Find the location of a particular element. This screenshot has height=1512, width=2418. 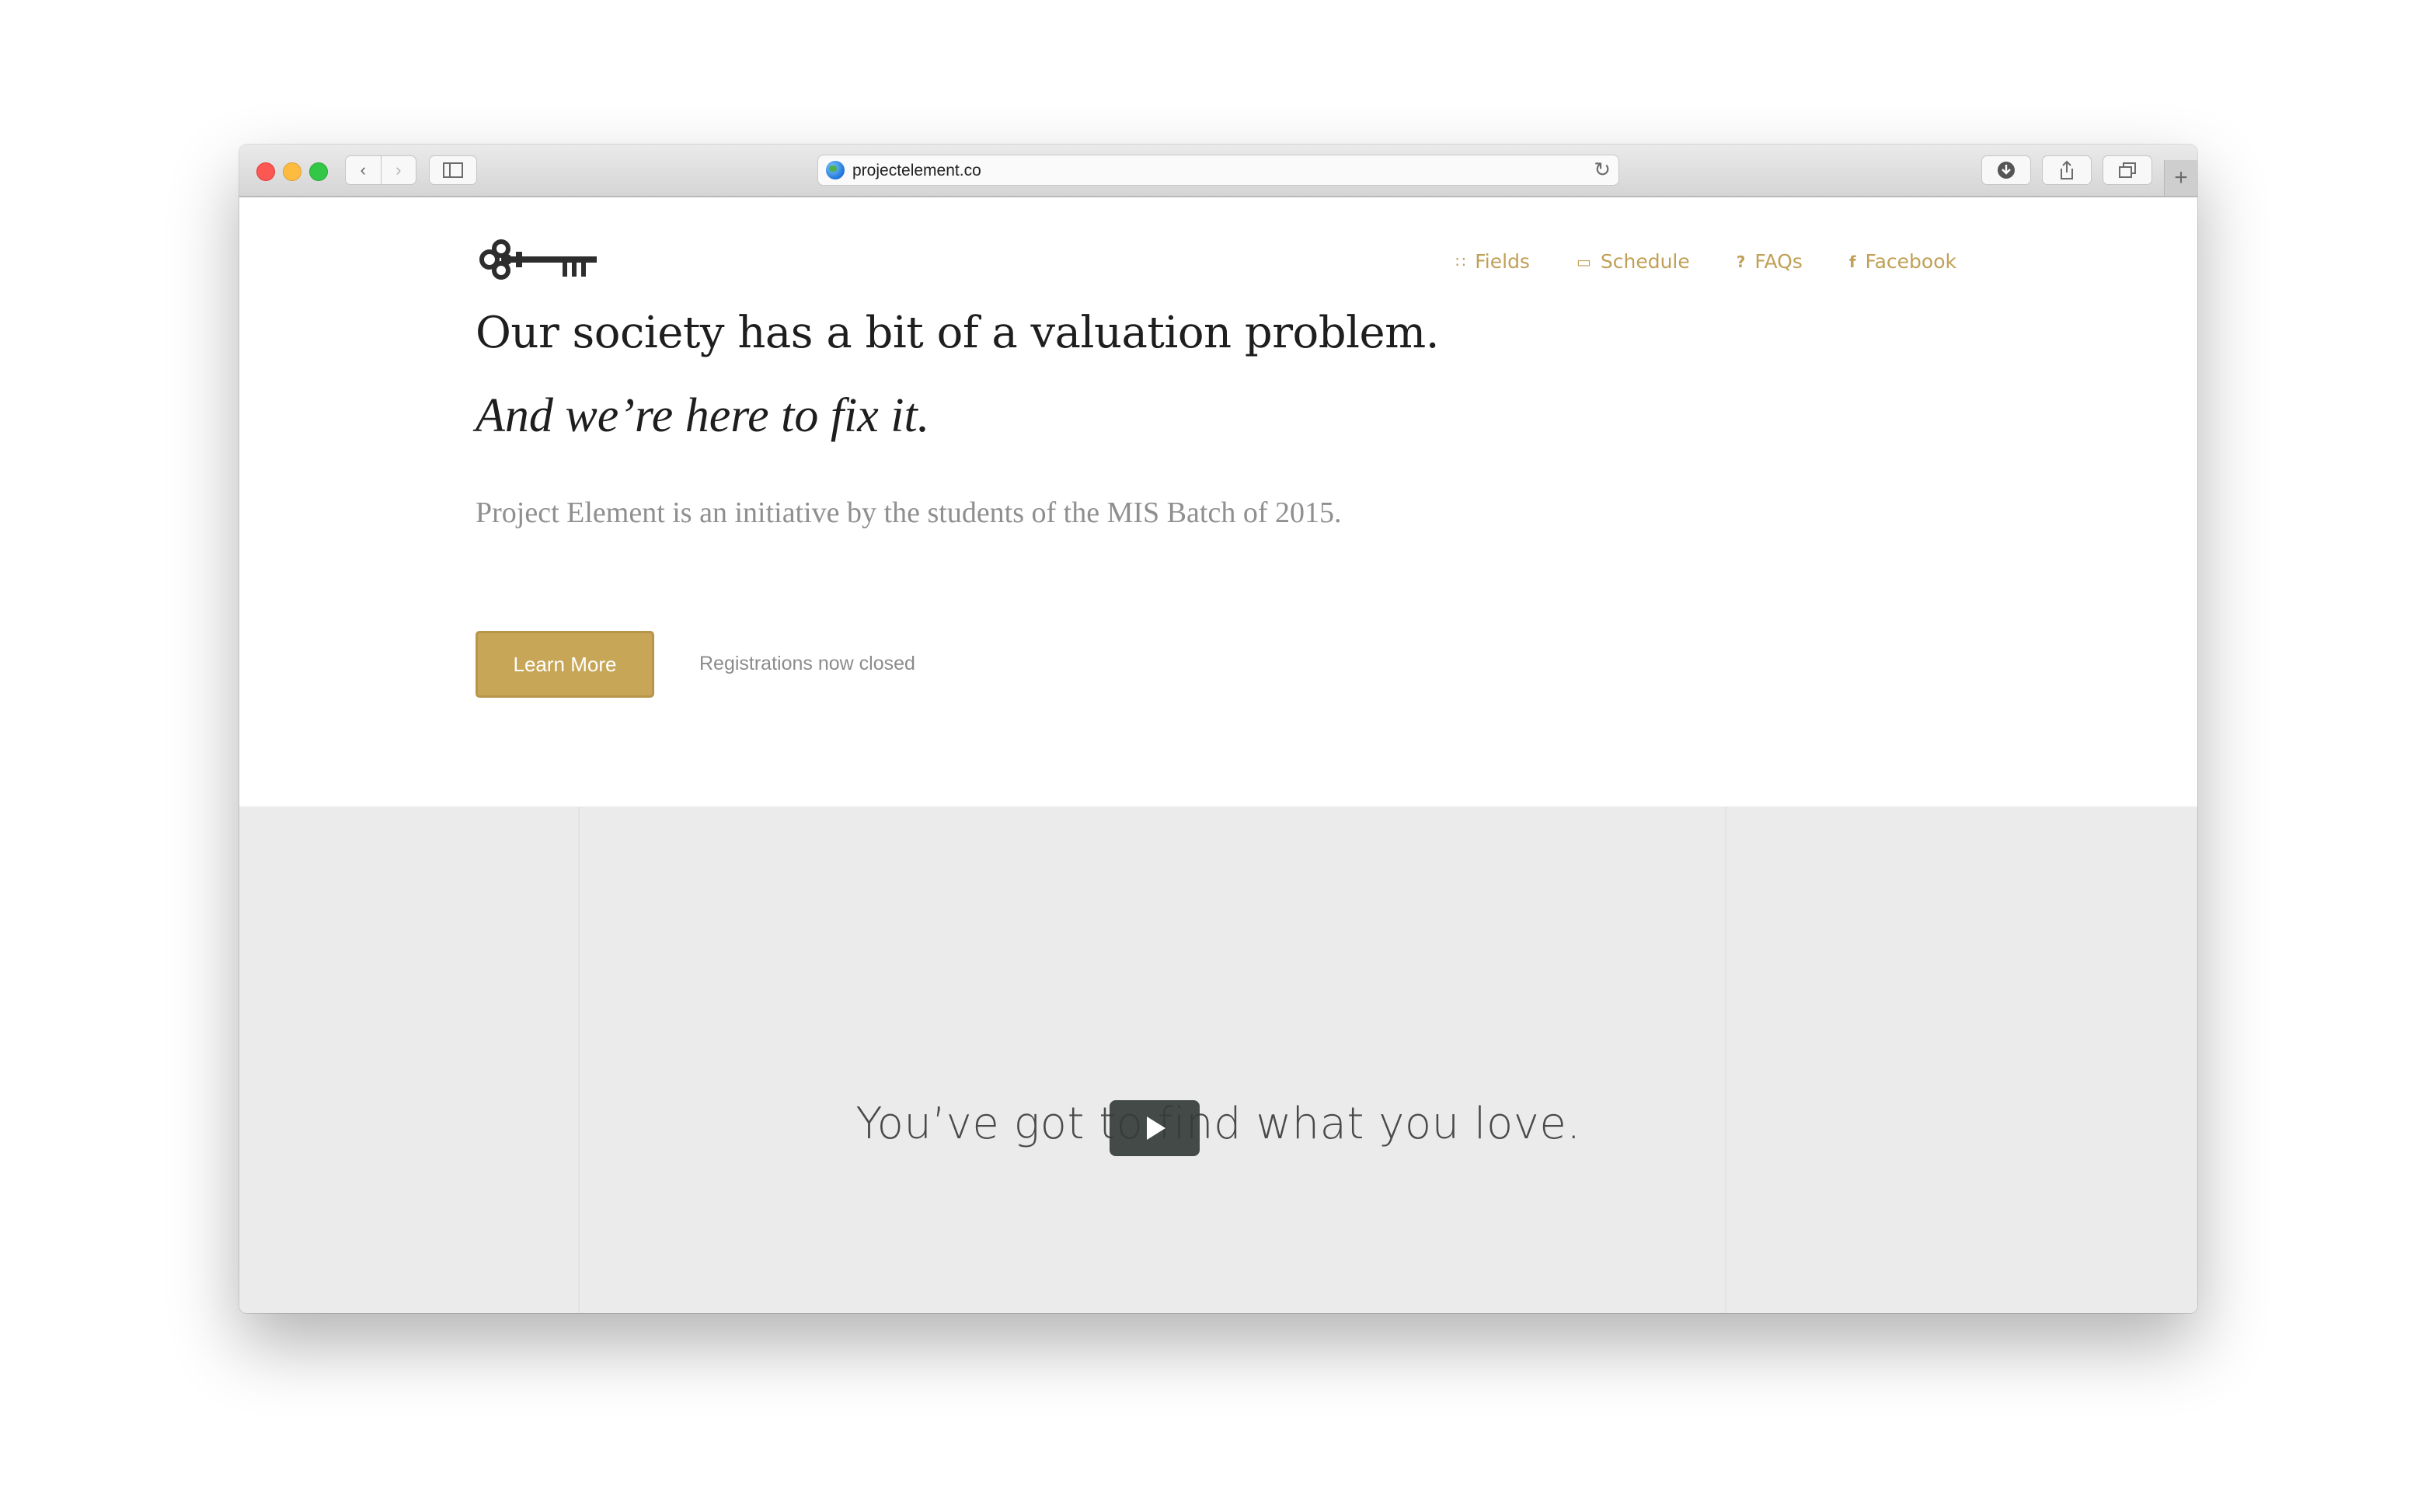

history-nav: ‹ › is located at coordinates (380, 170).